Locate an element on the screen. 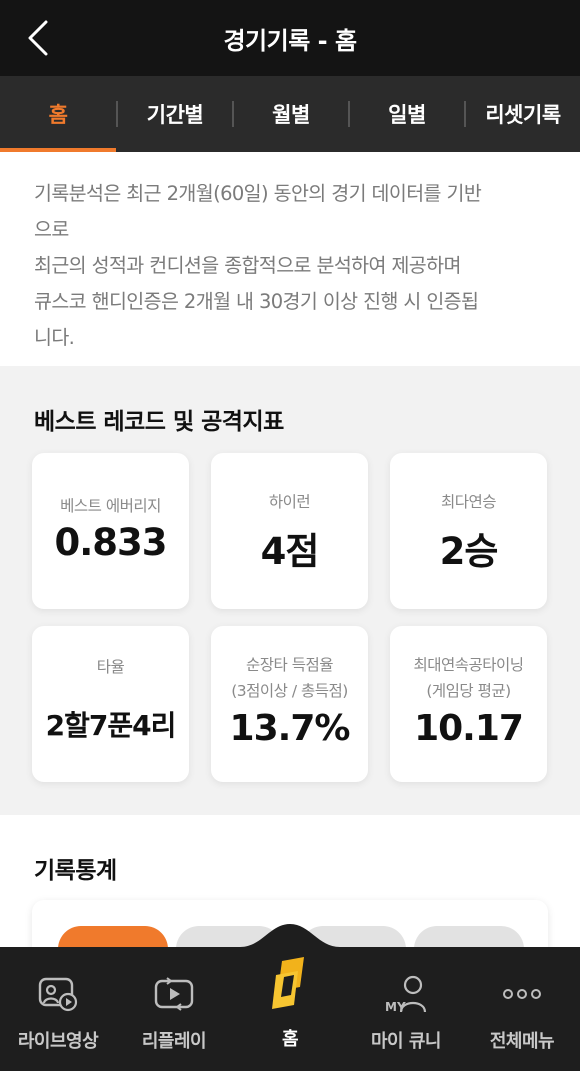  my-profile-icon: MY is located at coordinates (406, 994).